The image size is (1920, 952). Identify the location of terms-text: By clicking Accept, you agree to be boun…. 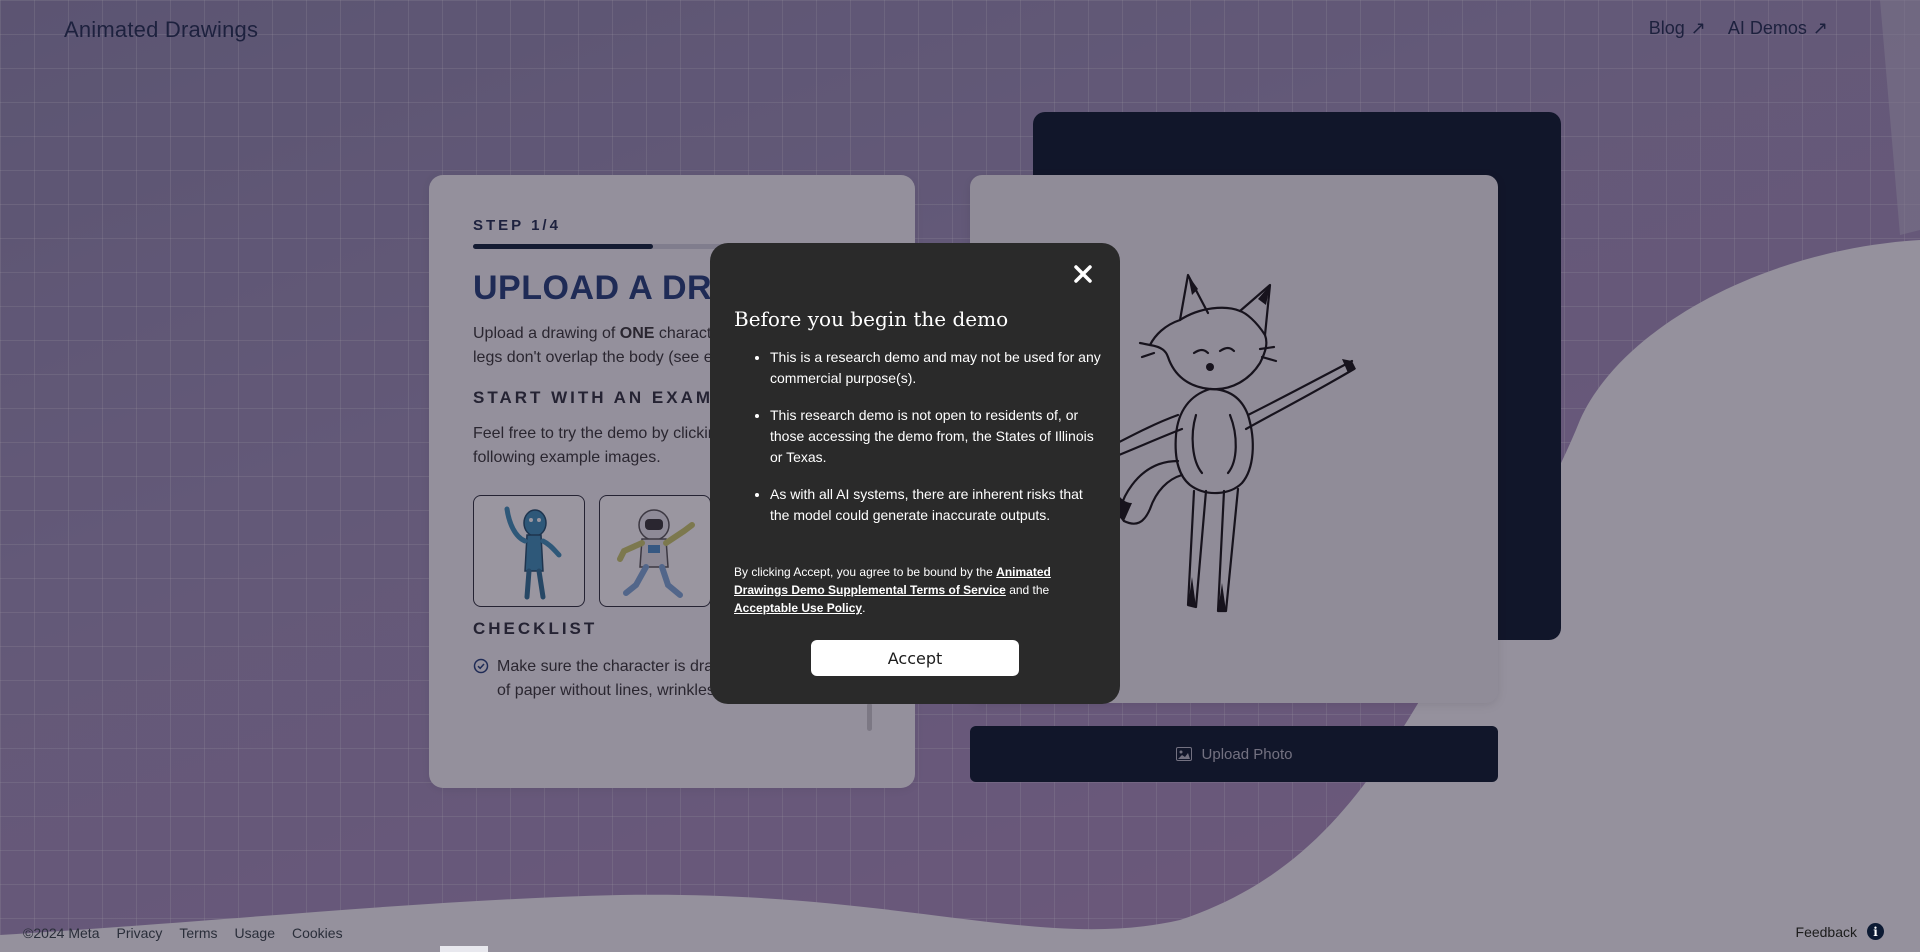
(865, 572).